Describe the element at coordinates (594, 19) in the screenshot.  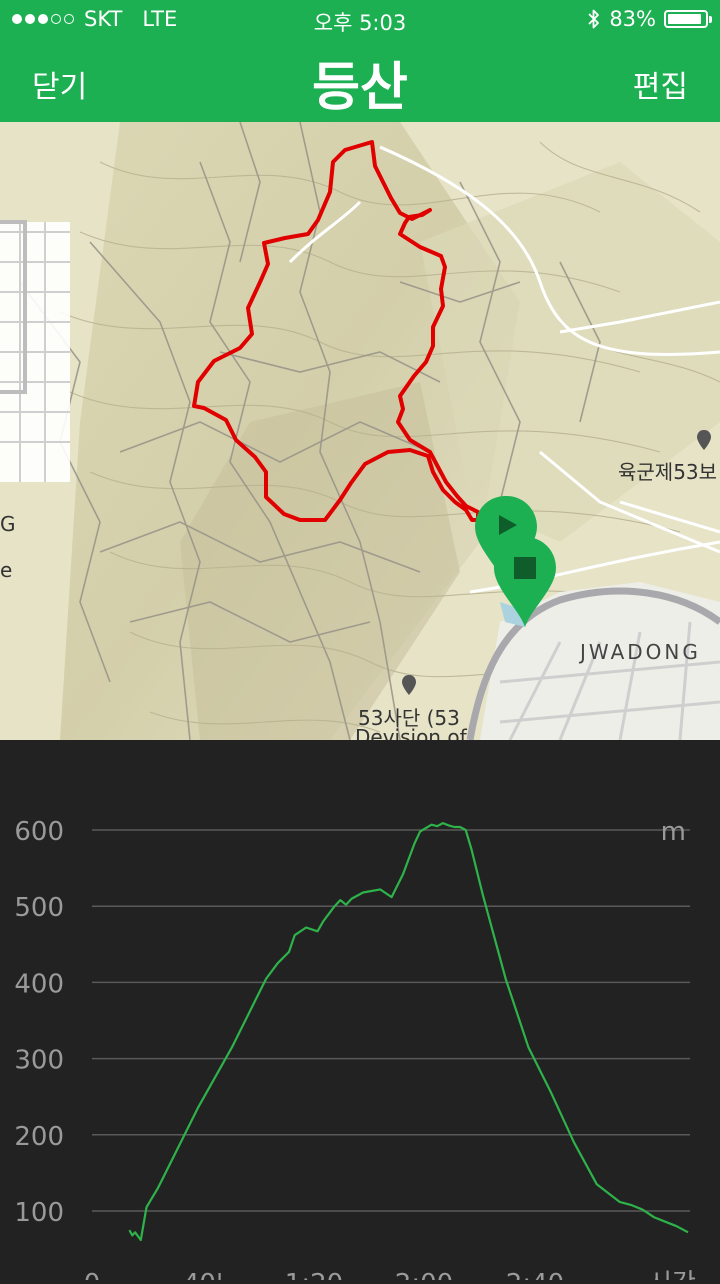
I see `bluetooth-icon` at that location.